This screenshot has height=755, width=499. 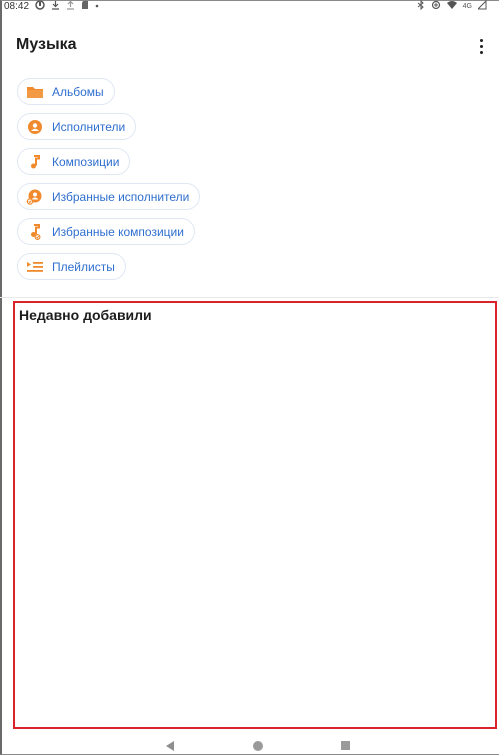 I want to click on wifi-icon, so click(x=451, y=7).